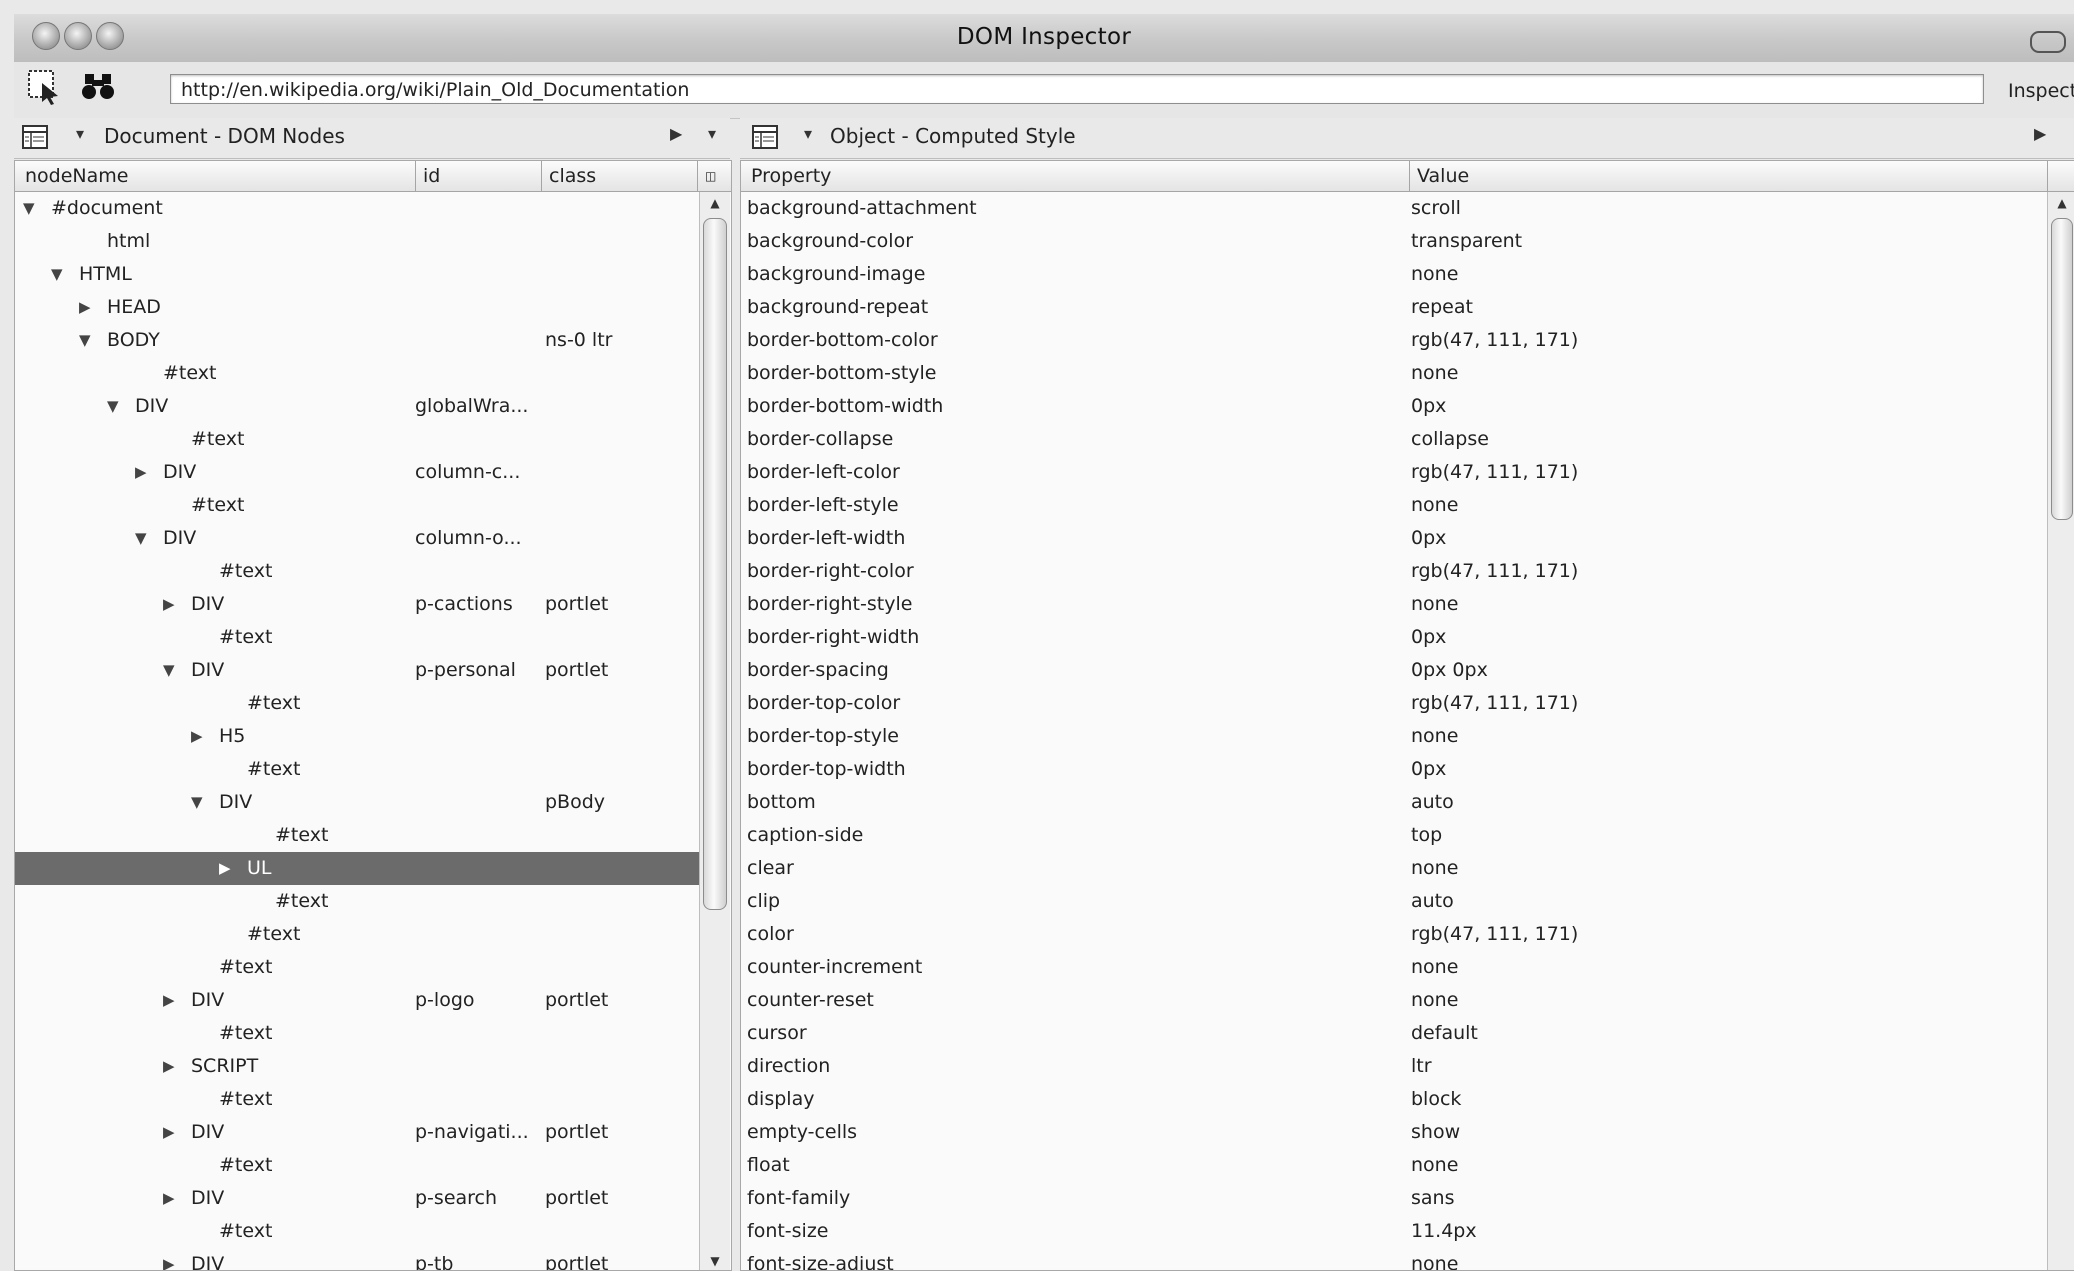 This screenshot has width=2074, height=1271. Describe the element at coordinates (1393, 340) in the screenshot. I see `style-row: border-bottom-color rgb(47, 111, 171)` at that location.